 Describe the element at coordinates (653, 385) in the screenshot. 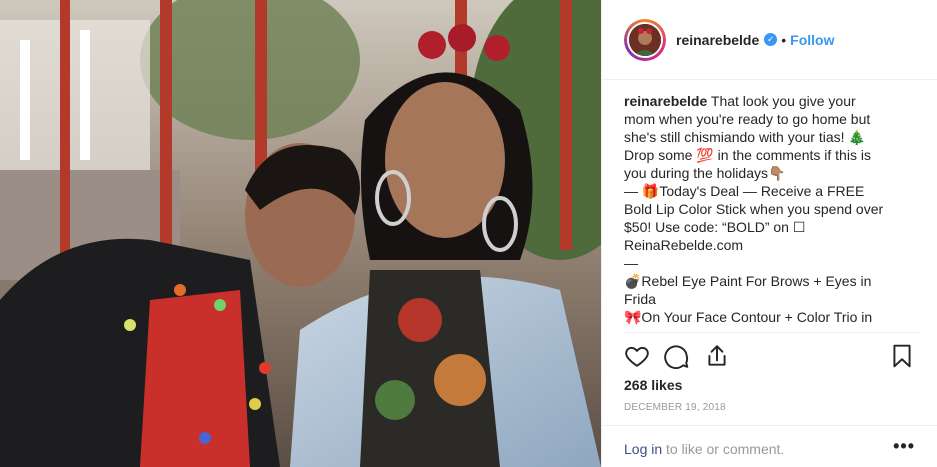

I see `likes-count: 268 likes` at that location.